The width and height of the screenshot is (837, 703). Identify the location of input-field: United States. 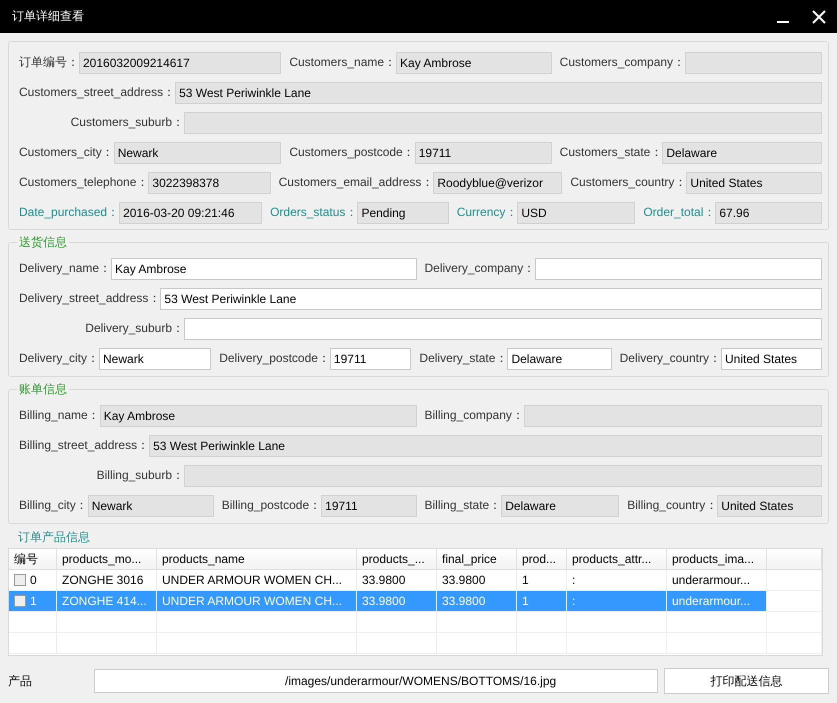
(771, 359).